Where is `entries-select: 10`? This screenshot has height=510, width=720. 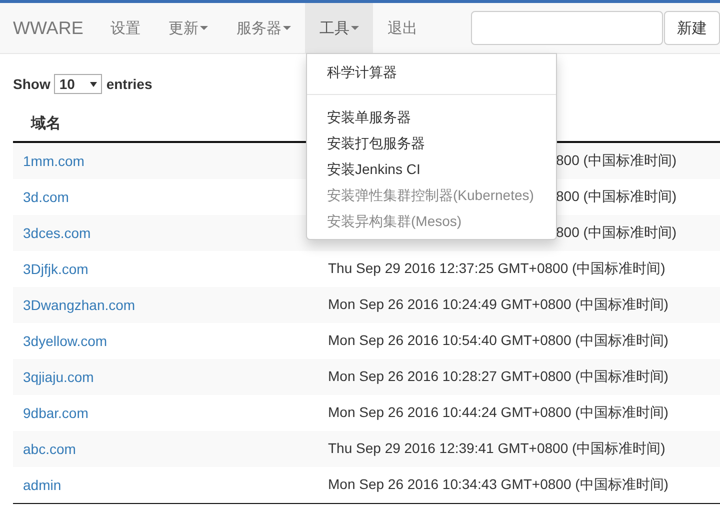
entries-select: 10 is located at coordinates (78, 84).